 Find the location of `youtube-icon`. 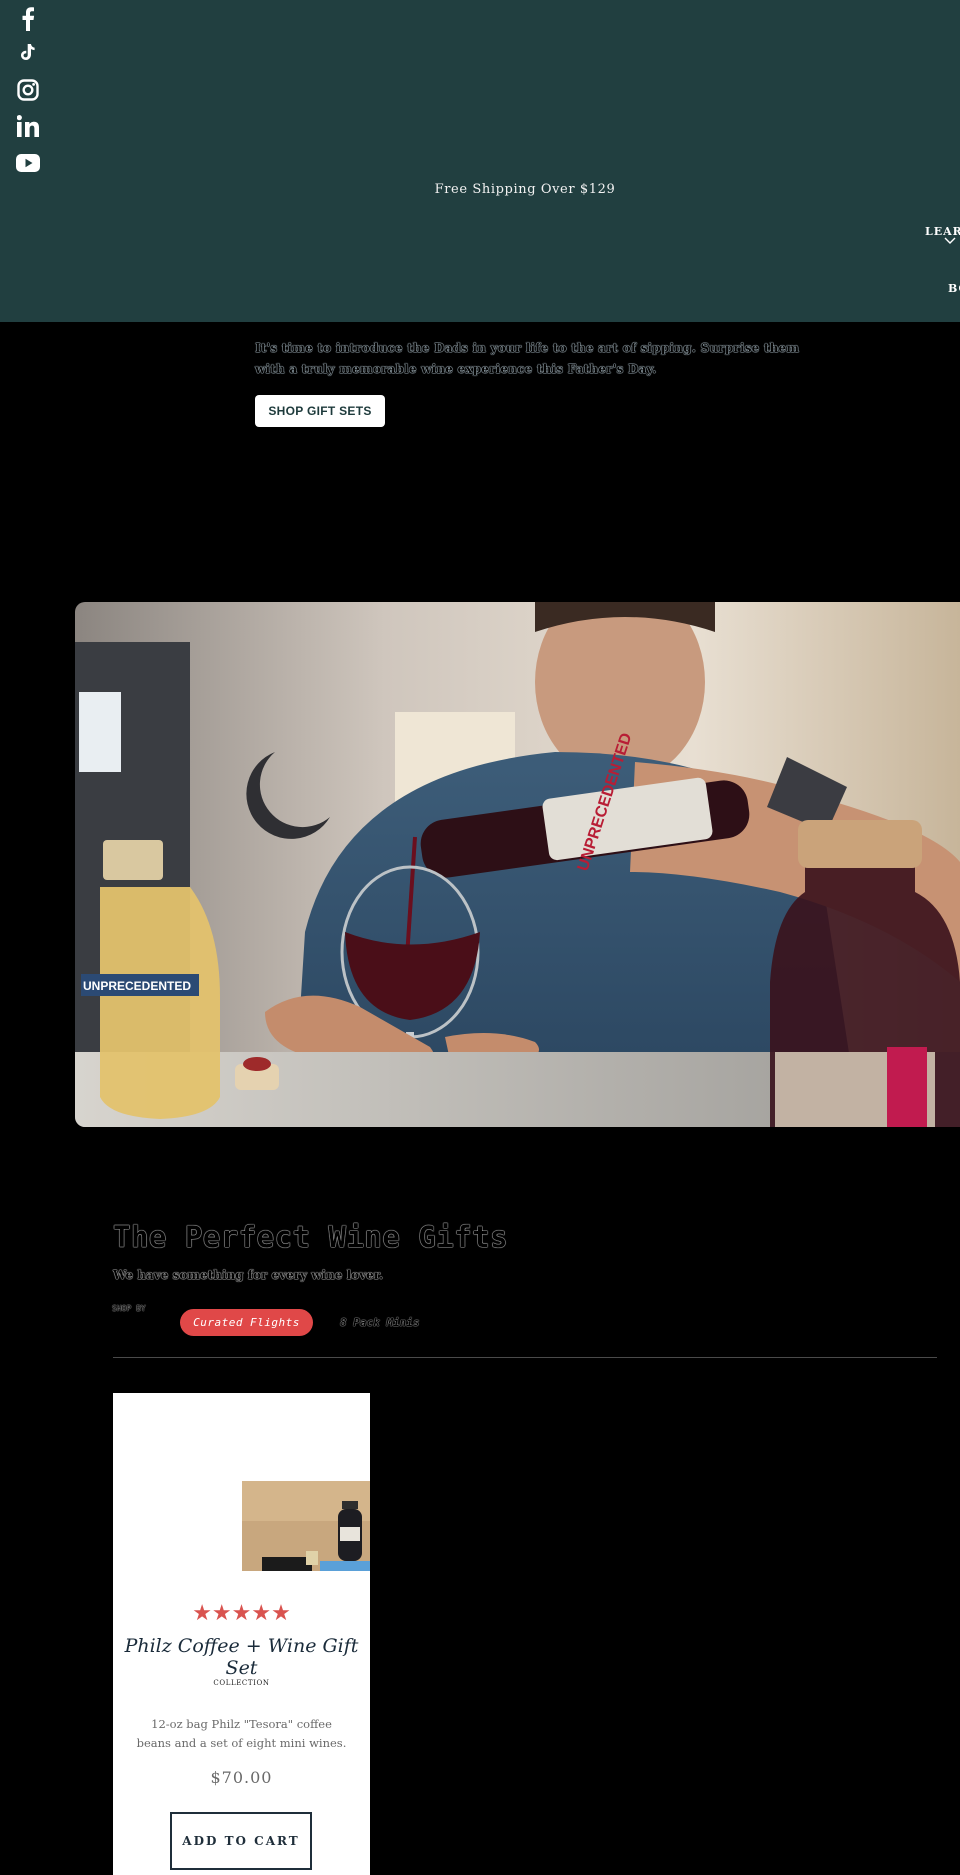

youtube-icon is located at coordinates (28, 163).